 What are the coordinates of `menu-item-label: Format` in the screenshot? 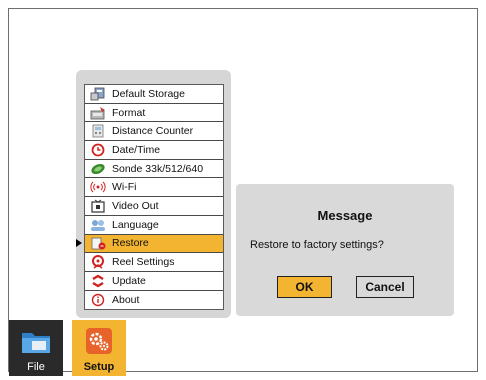 It's located at (129, 112).